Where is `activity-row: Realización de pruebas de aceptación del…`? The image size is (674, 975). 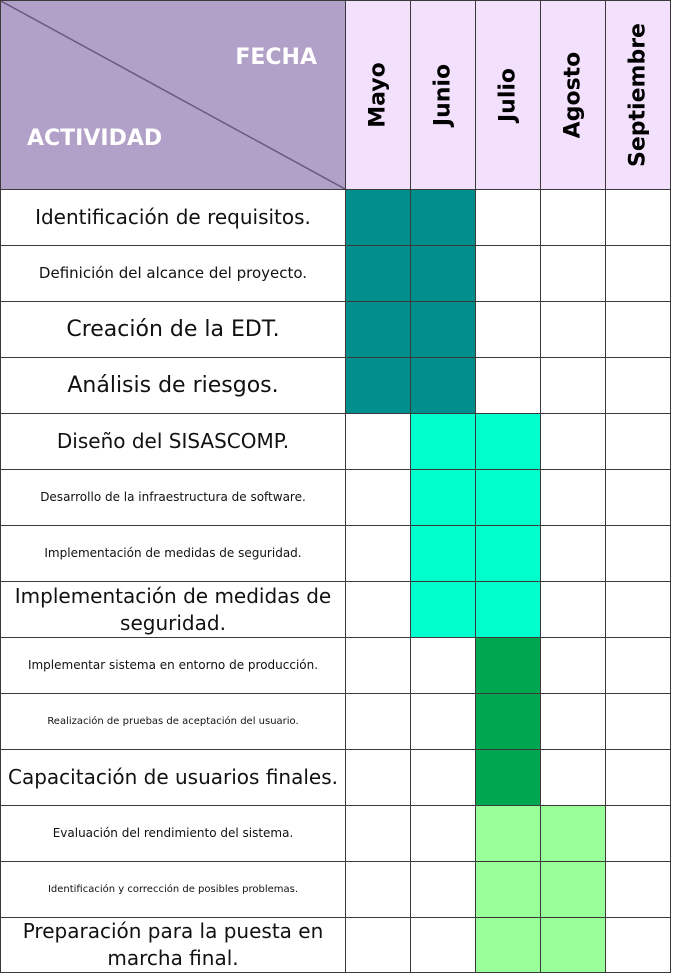
activity-row: Realización de pruebas de aceptación del… is located at coordinates (335, 721).